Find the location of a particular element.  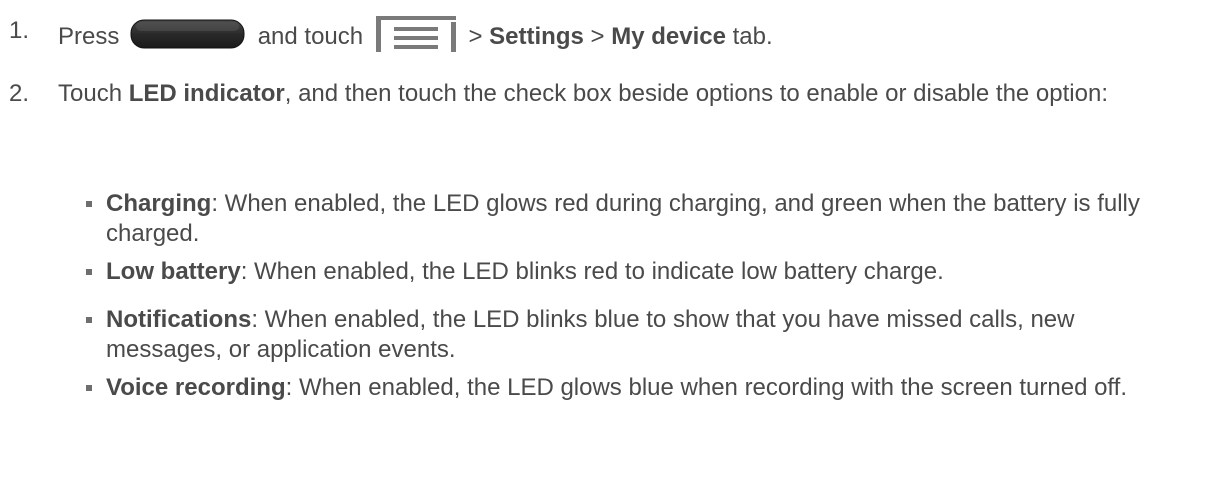

step-2-number: 2. is located at coordinates (19, 93).